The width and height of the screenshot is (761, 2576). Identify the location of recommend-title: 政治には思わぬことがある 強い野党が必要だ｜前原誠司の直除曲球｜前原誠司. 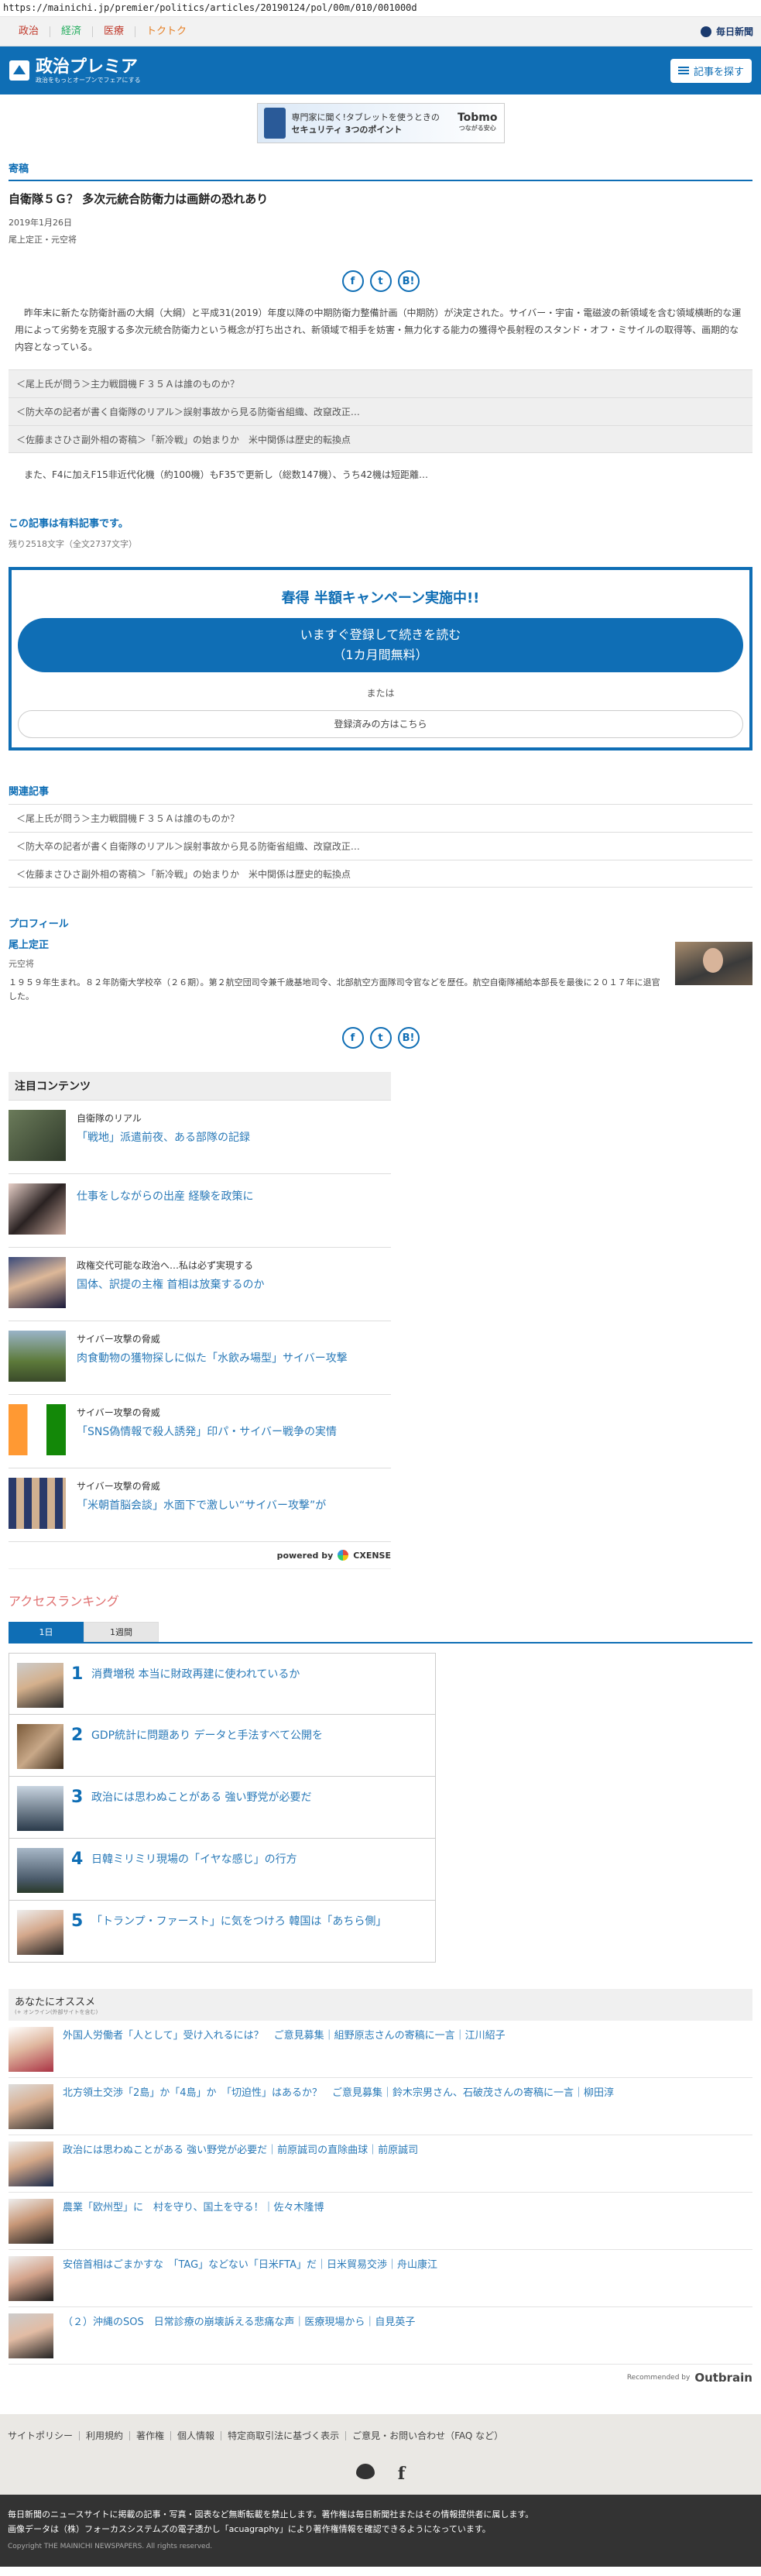
(240, 2163).